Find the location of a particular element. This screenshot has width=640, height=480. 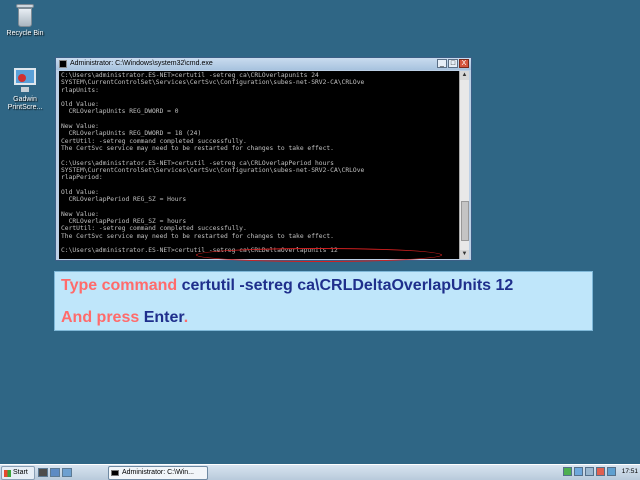

quicklaunch-explorer-icon is located at coordinates (55, 472).